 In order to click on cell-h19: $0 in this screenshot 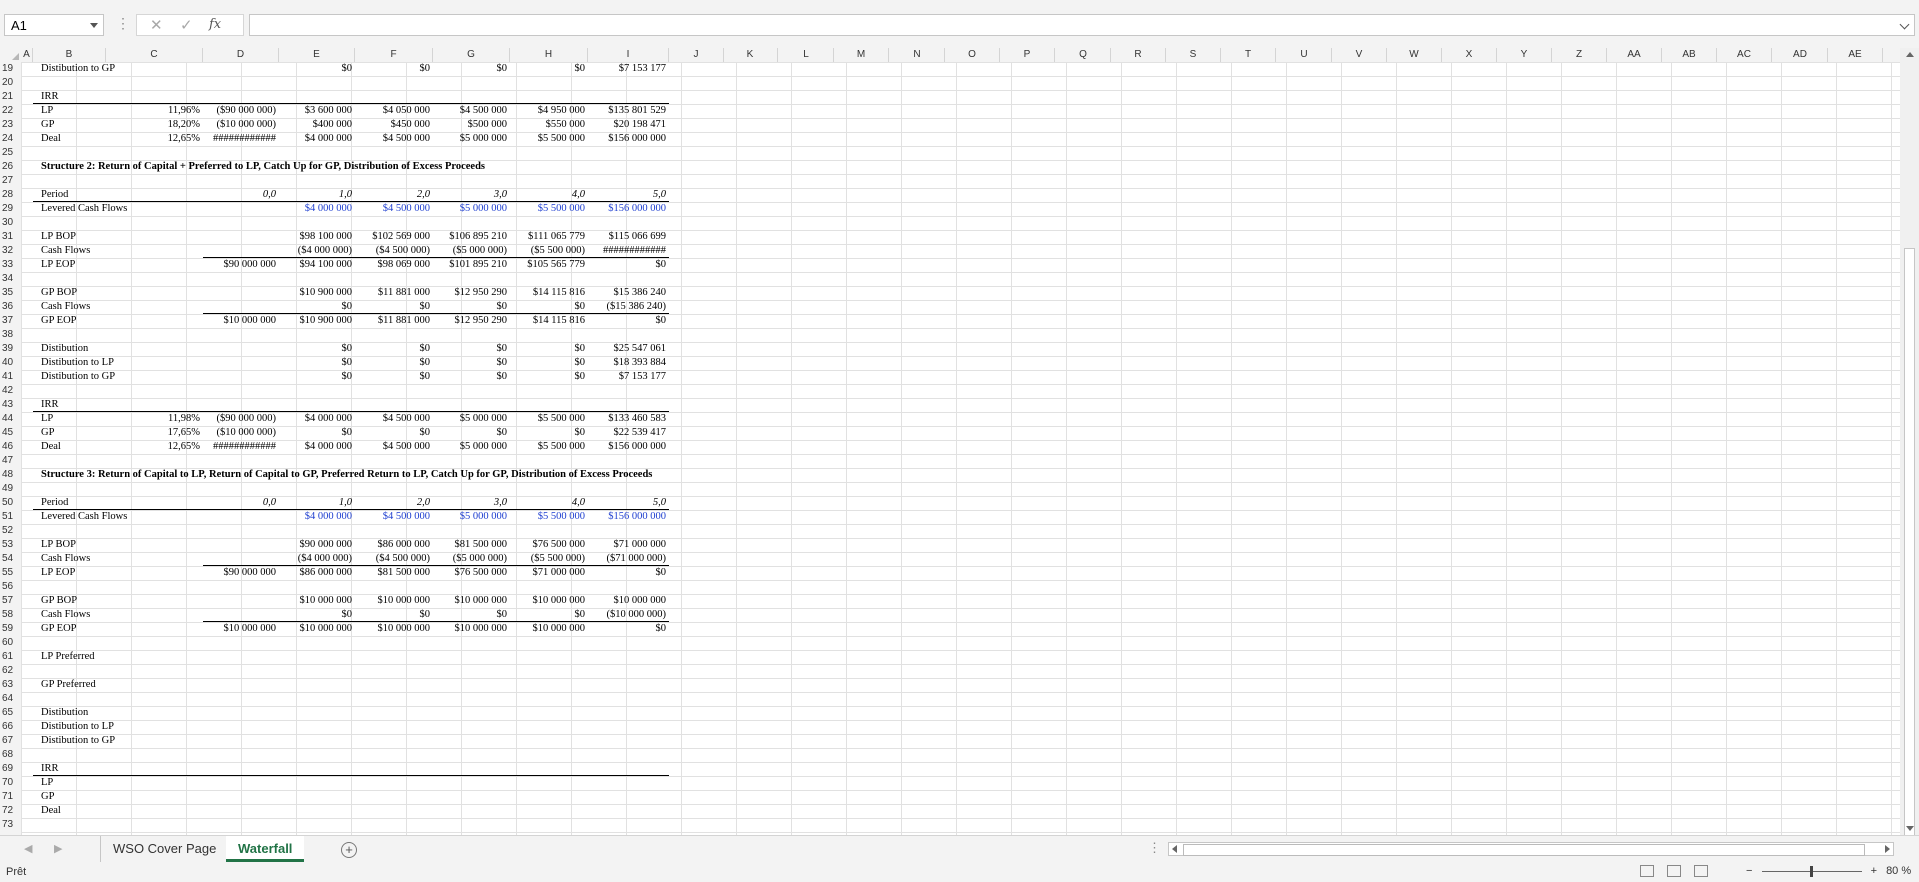, I will do `click(548, 69)`.